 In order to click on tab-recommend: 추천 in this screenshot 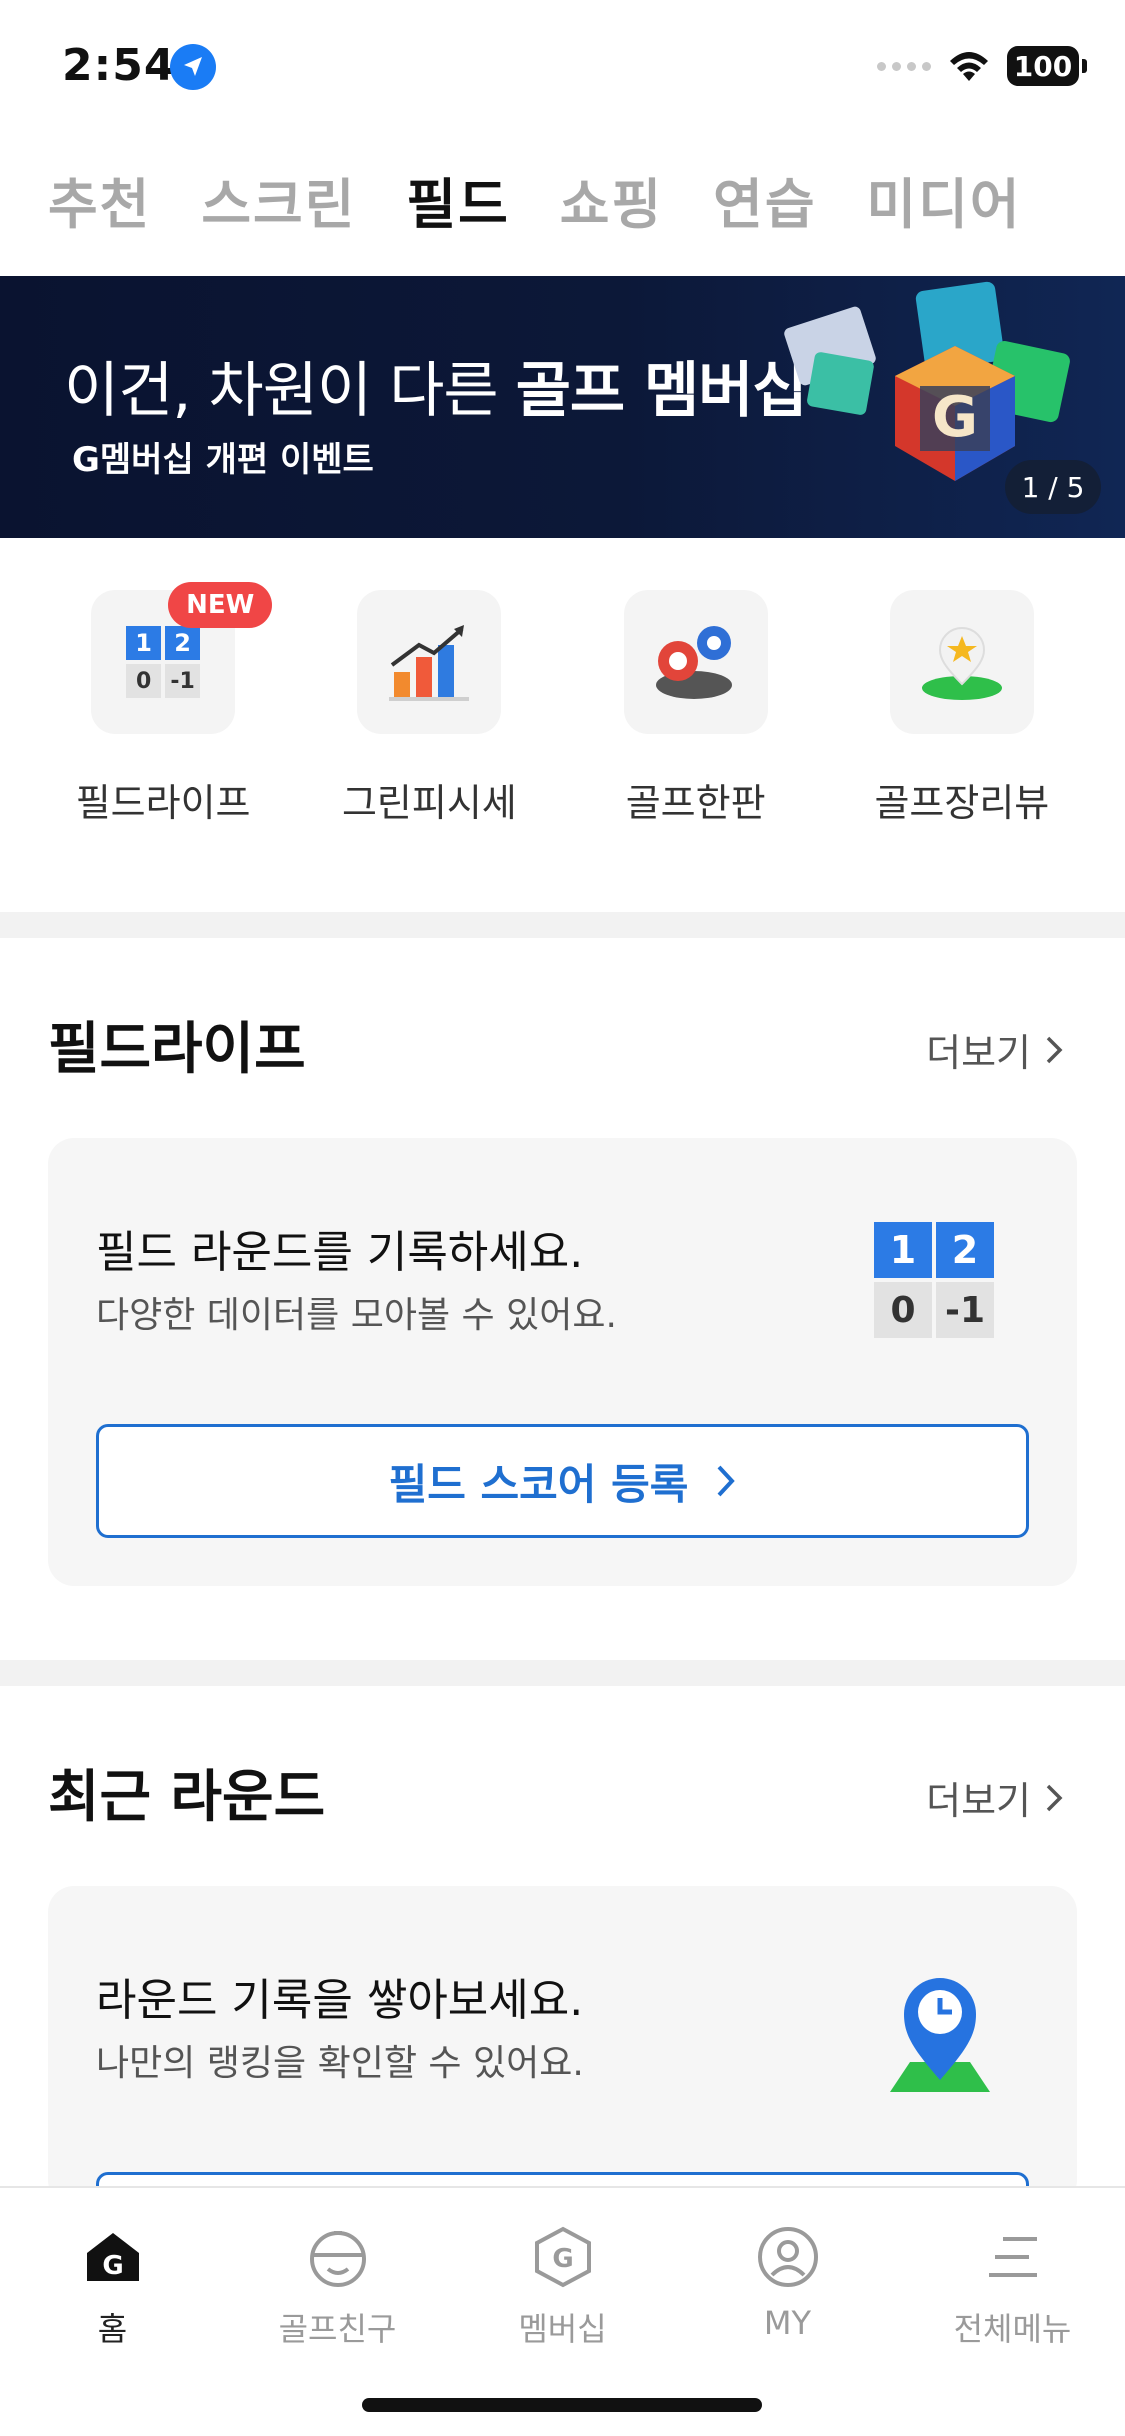, I will do `click(99, 199)`.